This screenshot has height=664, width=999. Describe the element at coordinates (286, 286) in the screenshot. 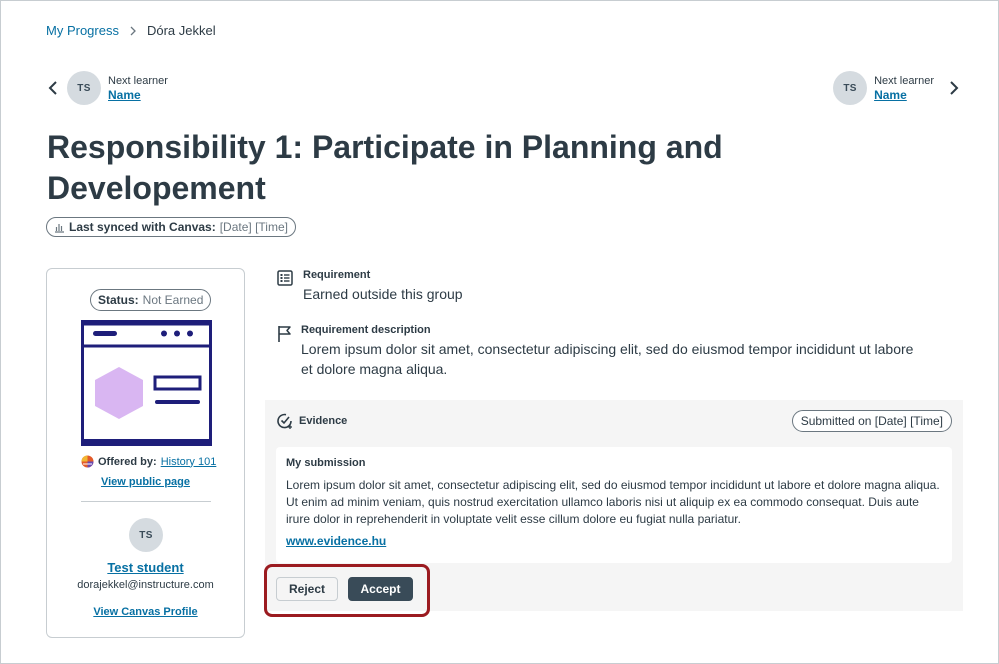

I see `list-icon` at that location.